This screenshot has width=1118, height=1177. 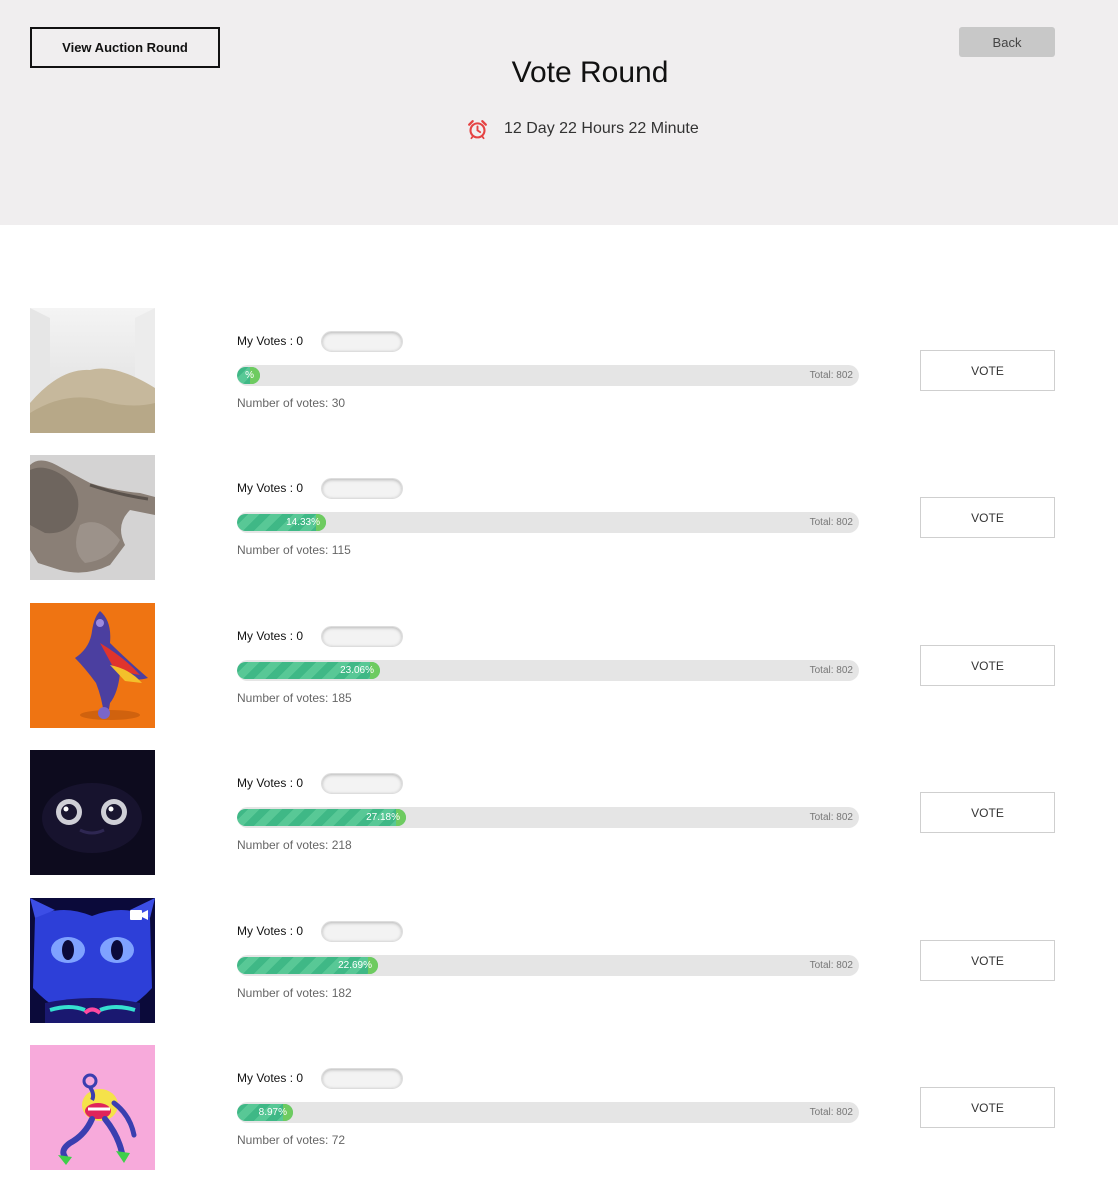 I want to click on vote-progress-bar: 14.33% Total: 802, so click(x=548, y=522).